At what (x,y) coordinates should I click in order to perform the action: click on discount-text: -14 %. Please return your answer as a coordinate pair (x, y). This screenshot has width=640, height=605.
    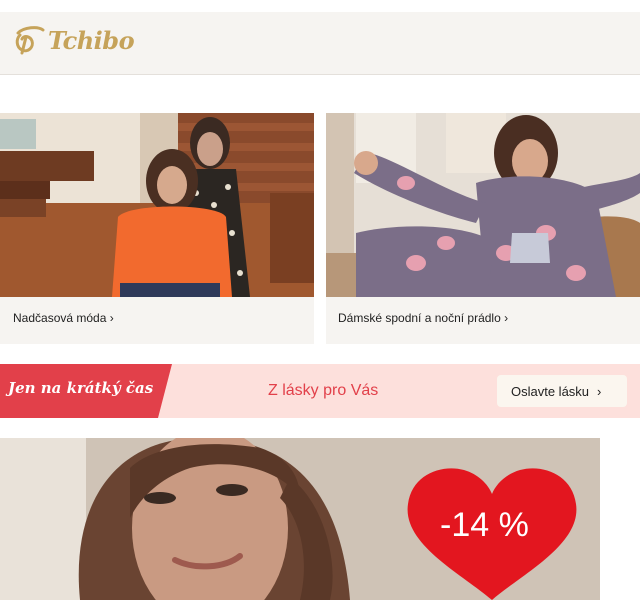
    Looking at the image, I should click on (484, 525).